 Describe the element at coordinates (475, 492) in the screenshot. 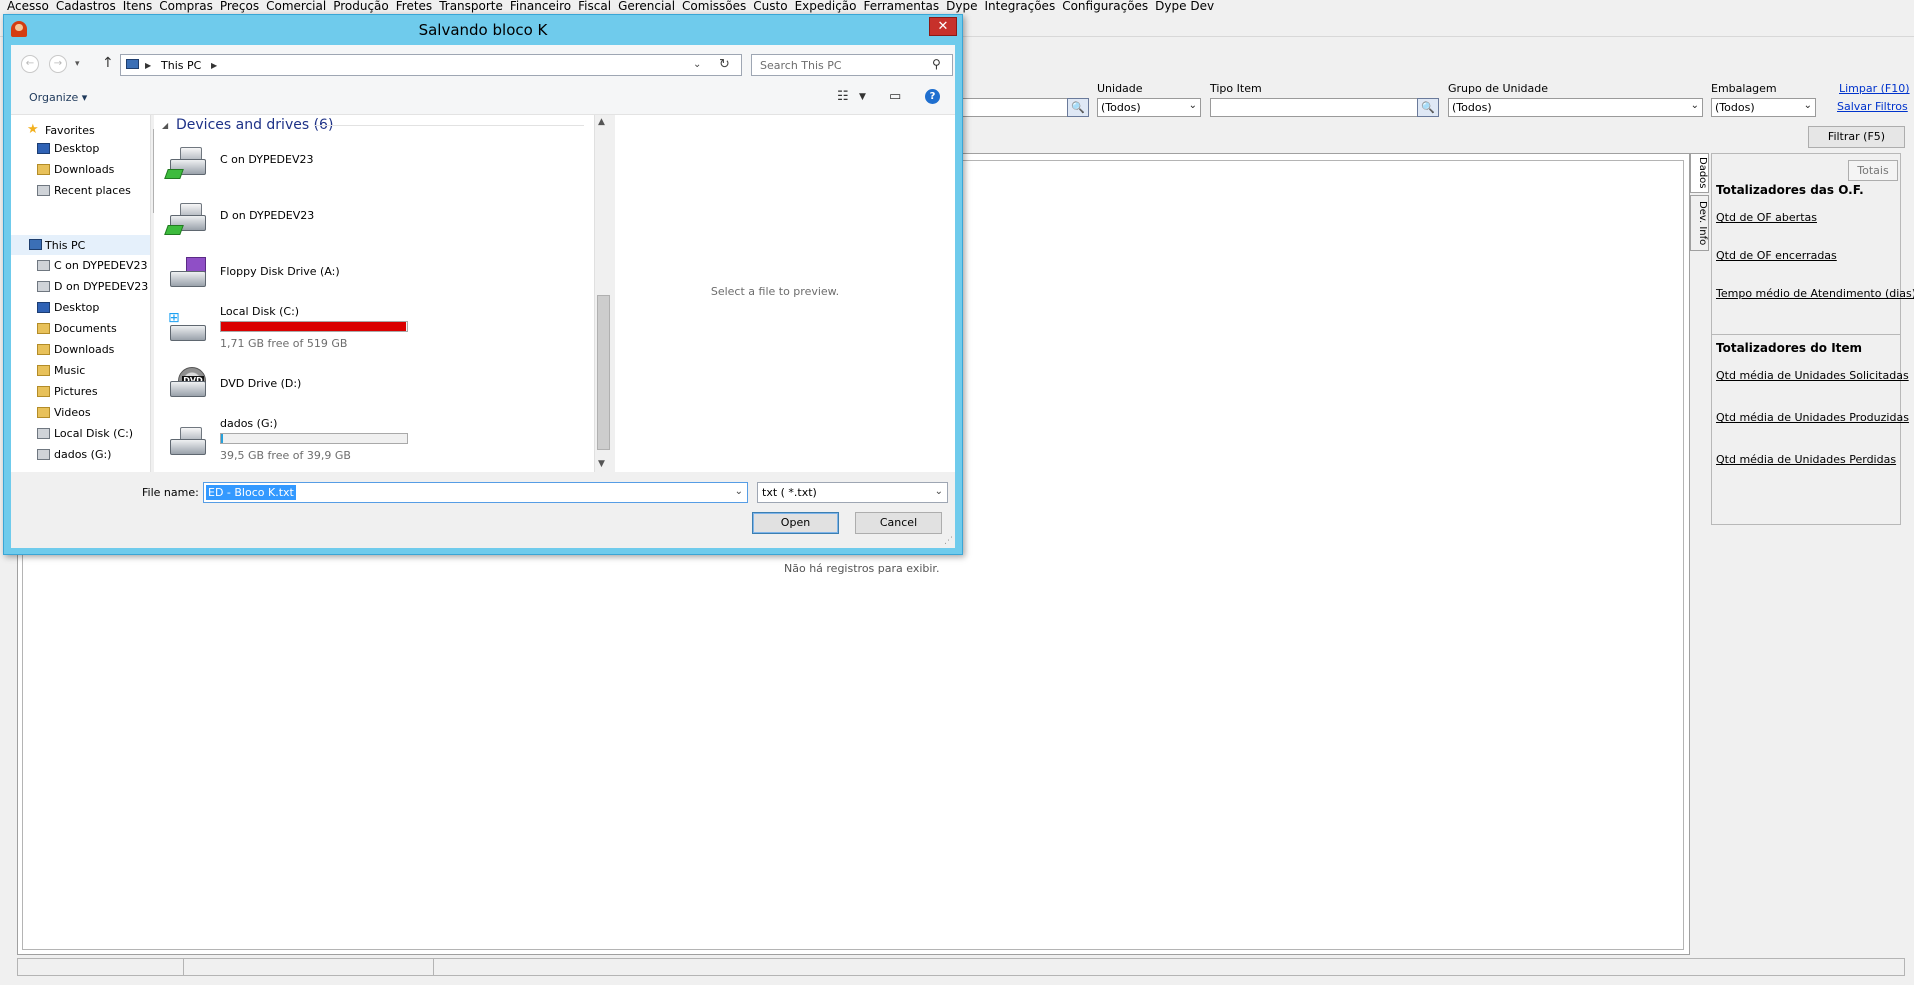

I see `file-name-input: ED - Bloco K.txt ⌄` at that location.